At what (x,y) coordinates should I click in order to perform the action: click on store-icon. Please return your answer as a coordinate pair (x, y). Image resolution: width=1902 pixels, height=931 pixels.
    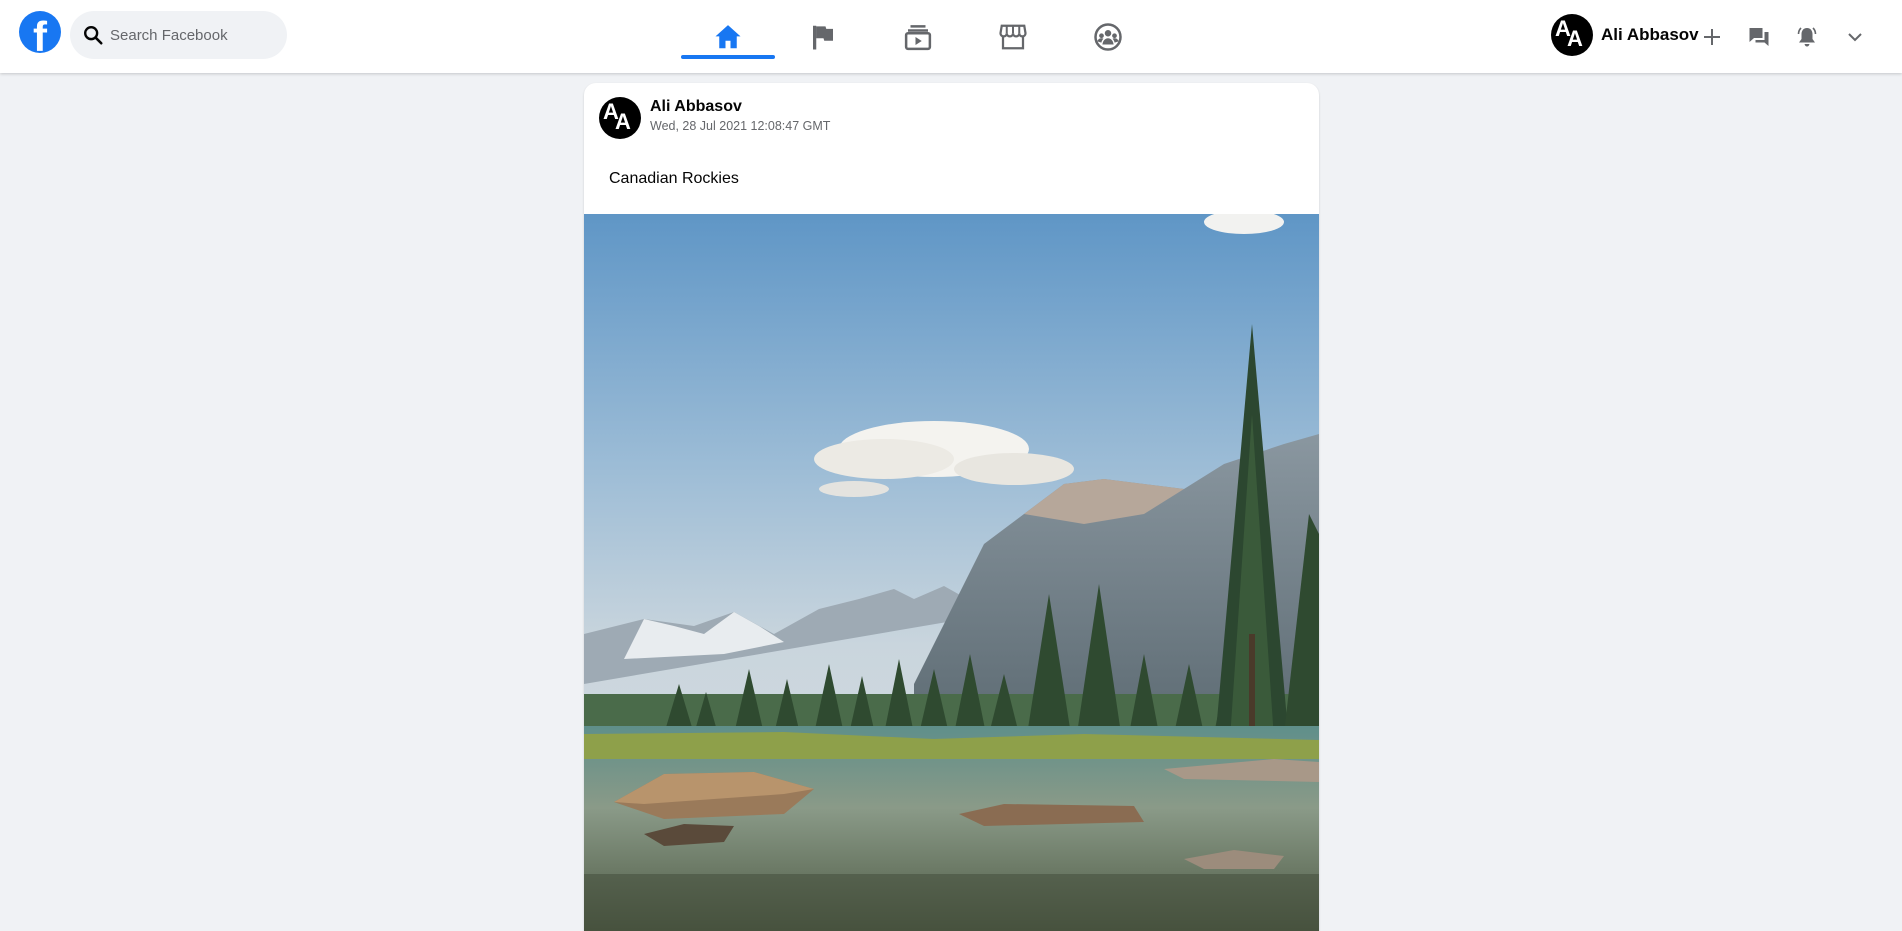
    Looking at the image, I should click on (1012, 36).